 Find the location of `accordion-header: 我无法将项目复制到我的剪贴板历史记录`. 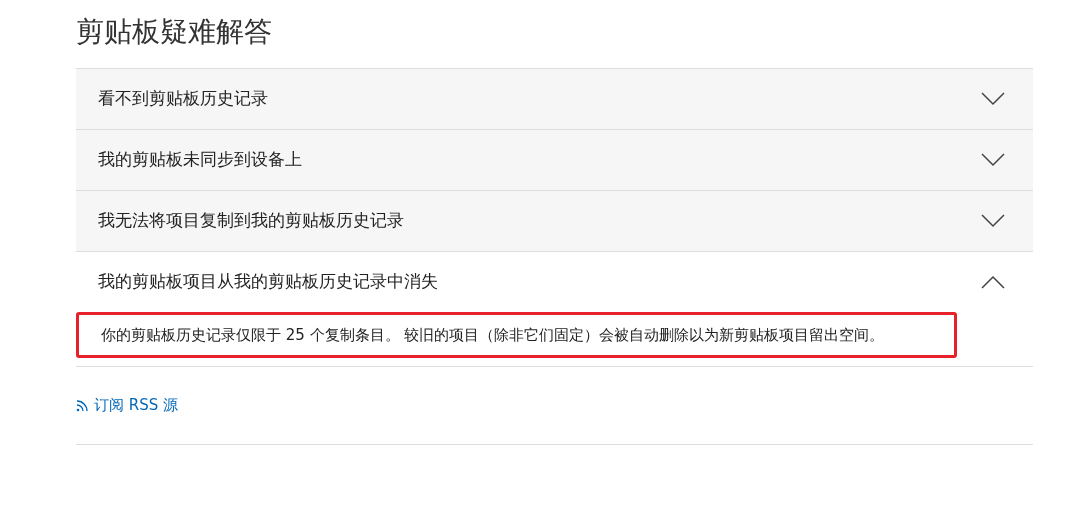

accordion-header: 我无法将项目复制到我的剪贴板历史记录 is located at coordinates (554, 221).